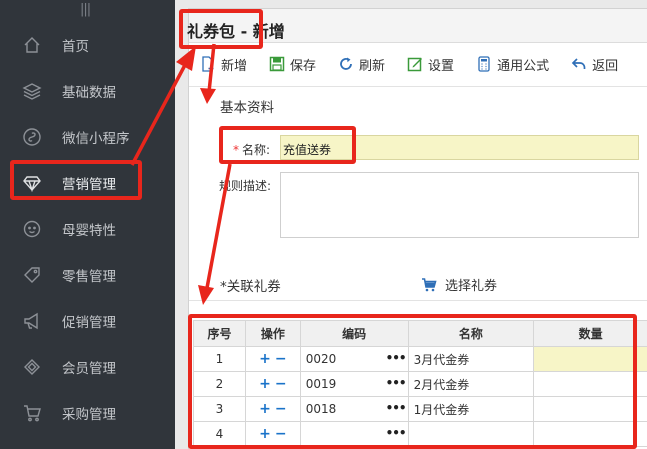 This screenshot has width=647, height=449. I want to click on annotation-box-marketing, so click(76, 180).